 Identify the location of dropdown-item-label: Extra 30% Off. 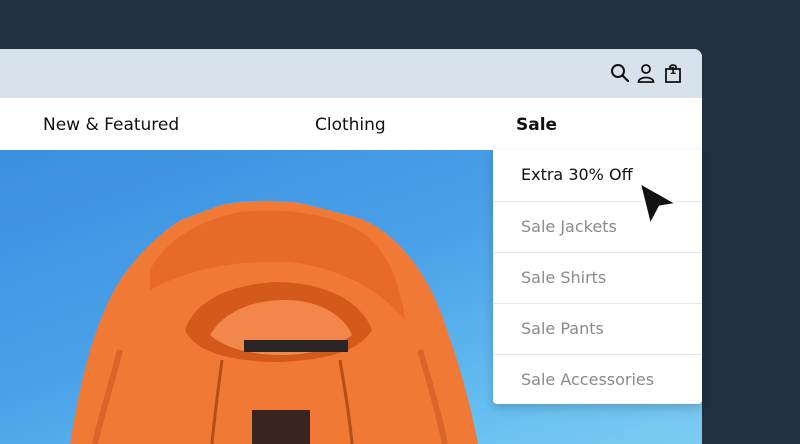
(577, 174).